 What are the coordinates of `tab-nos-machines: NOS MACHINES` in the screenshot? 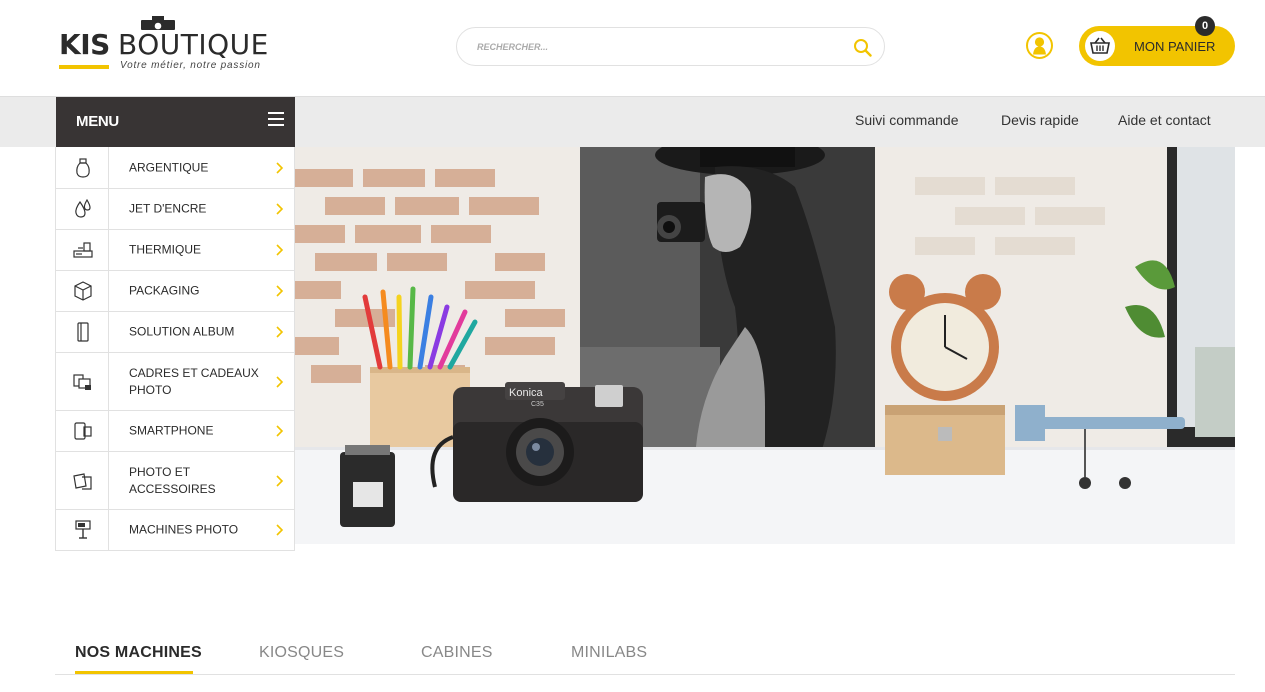 It's located at (138, 653).